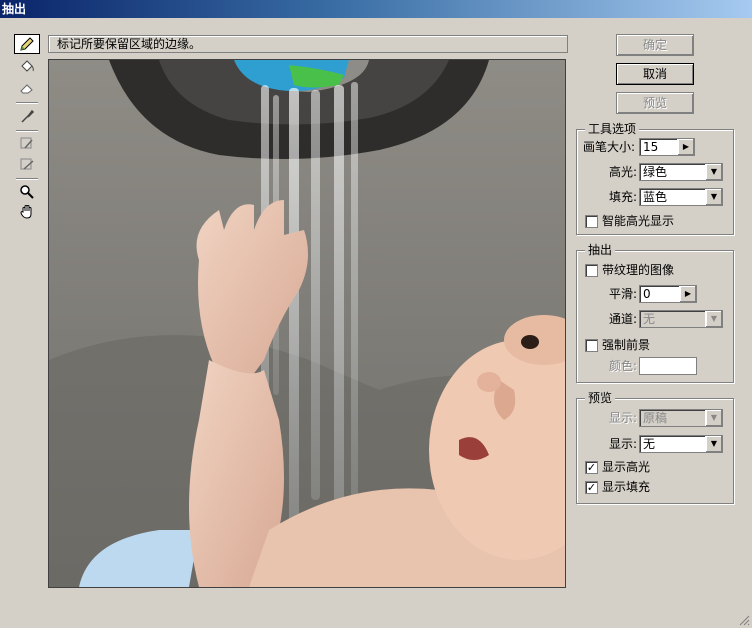 The width and height of the screenshot is (752, 628). What do you see at coordinates (626, 345) in the screenshot?
I see `force-foreground-label: 强制前景` at bounding box center [626, 345].